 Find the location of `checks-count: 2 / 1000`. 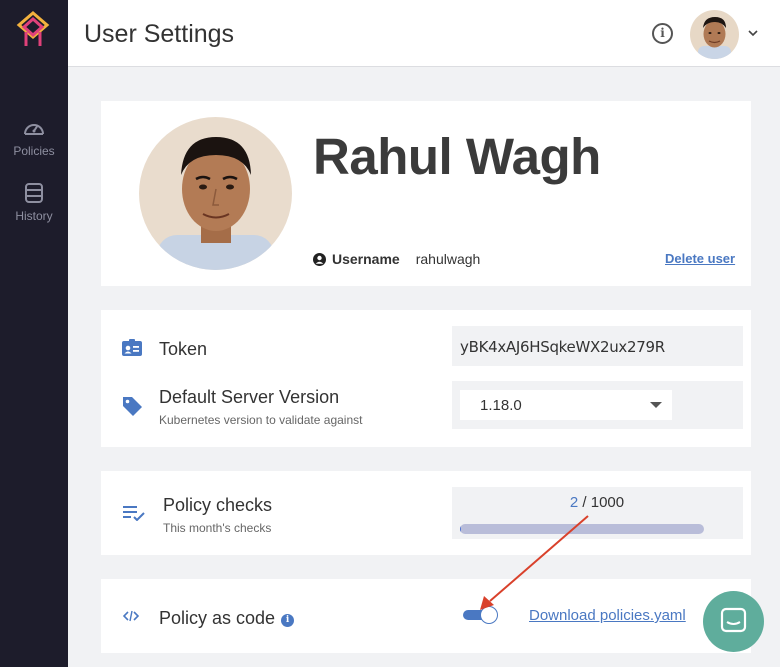

checks-count: 2 / 1000 is located at coordinates (597, 502).